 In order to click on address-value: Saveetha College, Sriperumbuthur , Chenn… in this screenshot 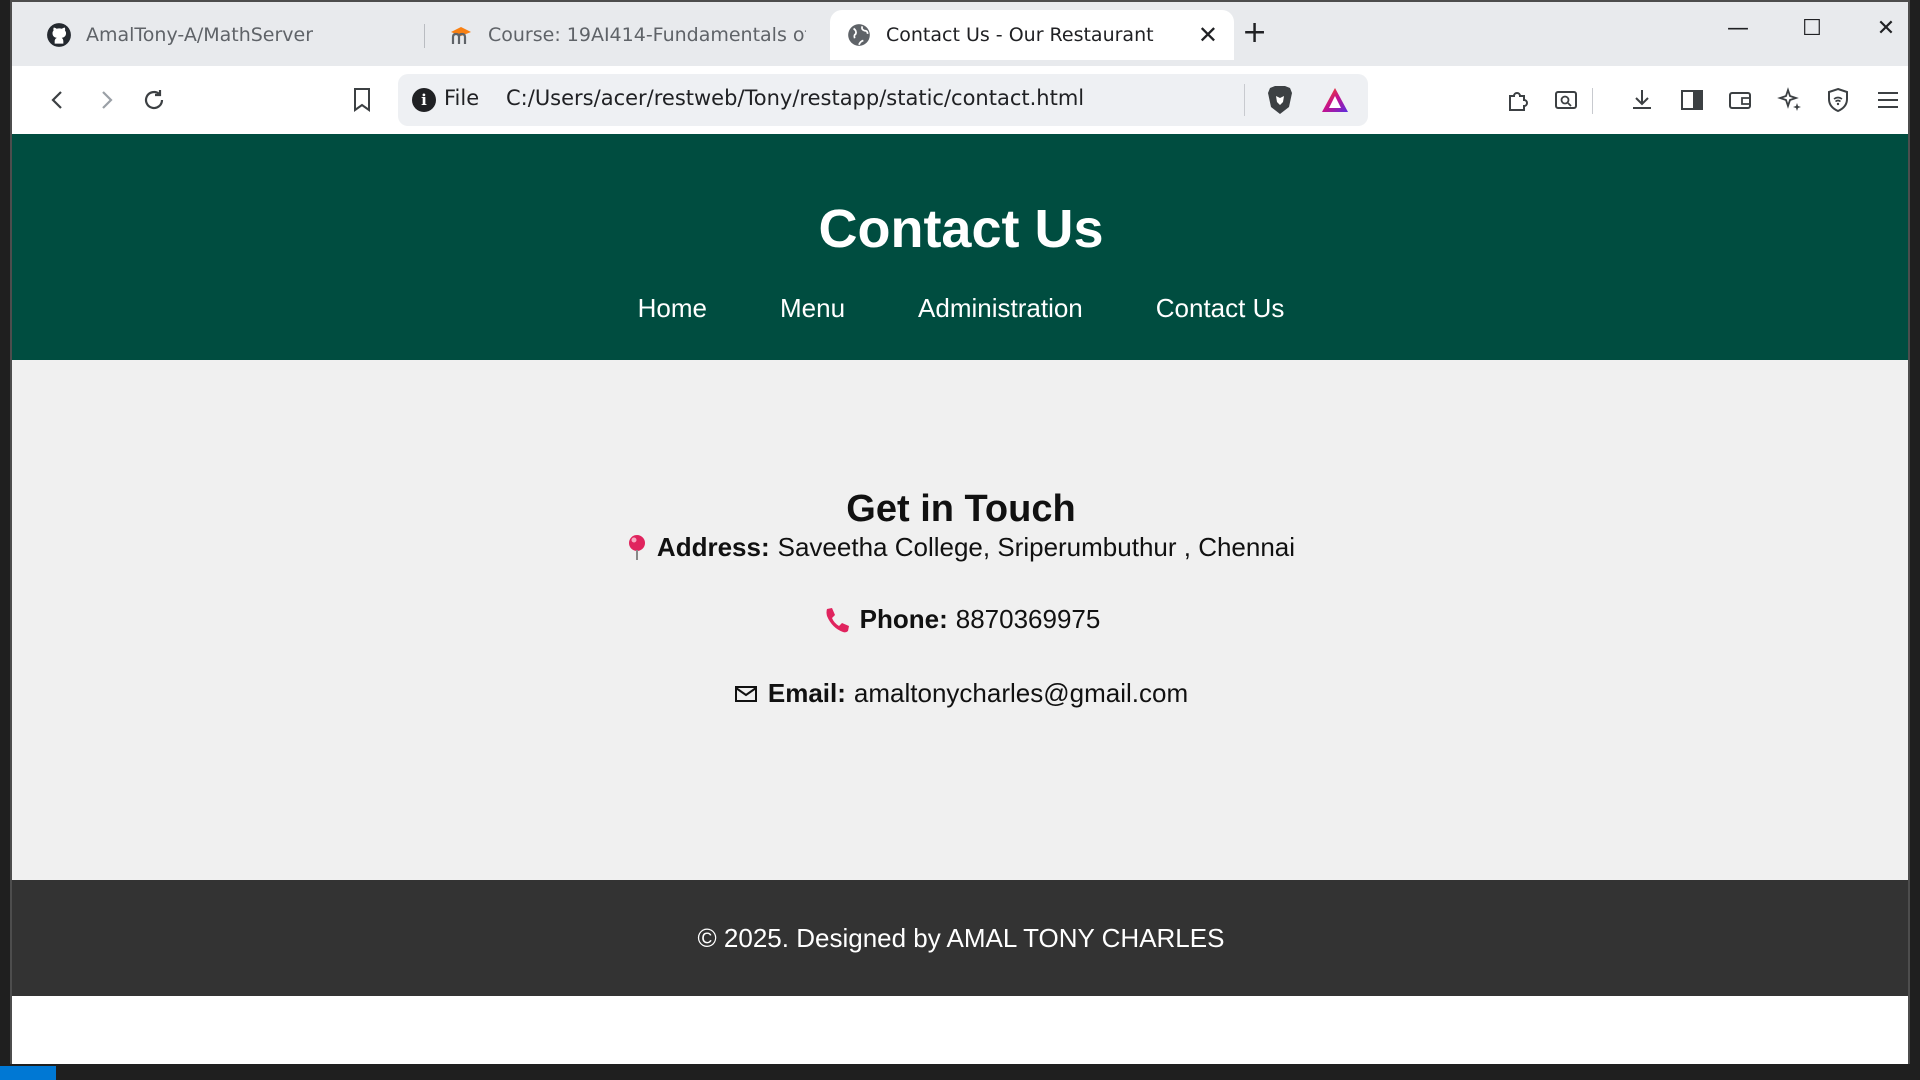, I will do `click(1036, 547)`.